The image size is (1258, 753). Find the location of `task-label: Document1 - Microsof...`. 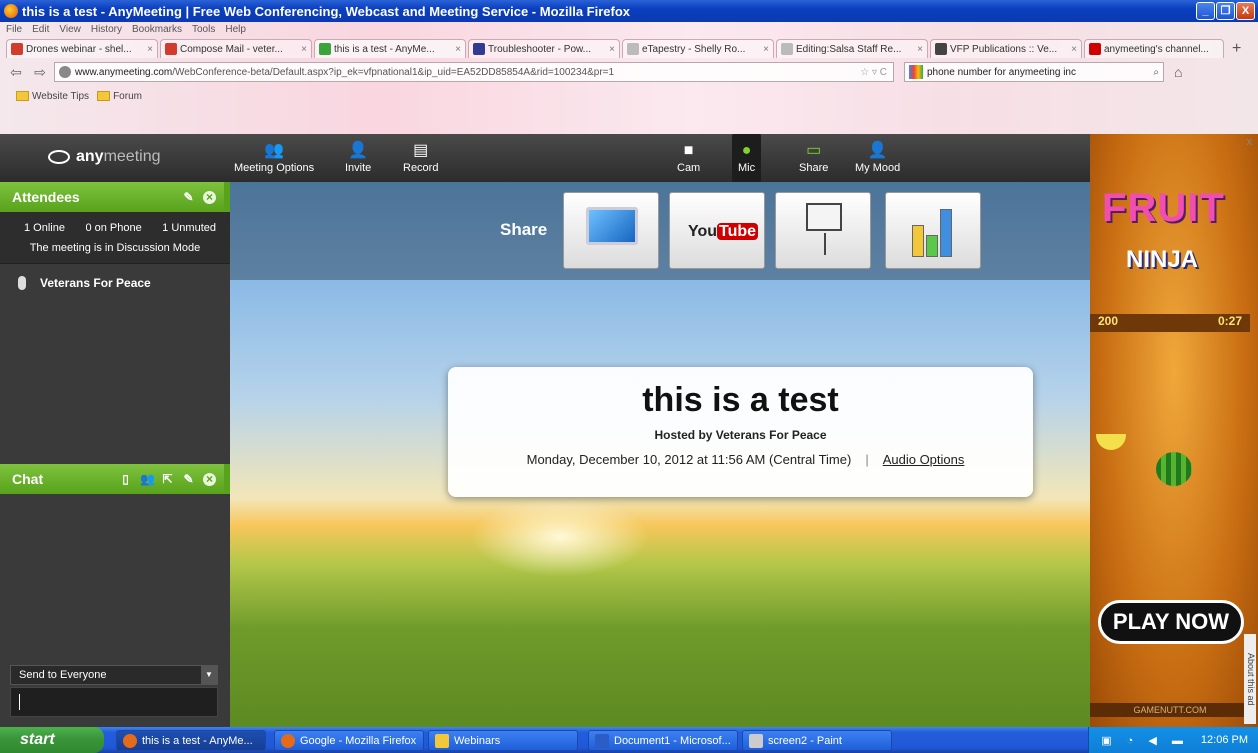

task-label: Document1 - Microsof... is located at coordinates (672, 740).